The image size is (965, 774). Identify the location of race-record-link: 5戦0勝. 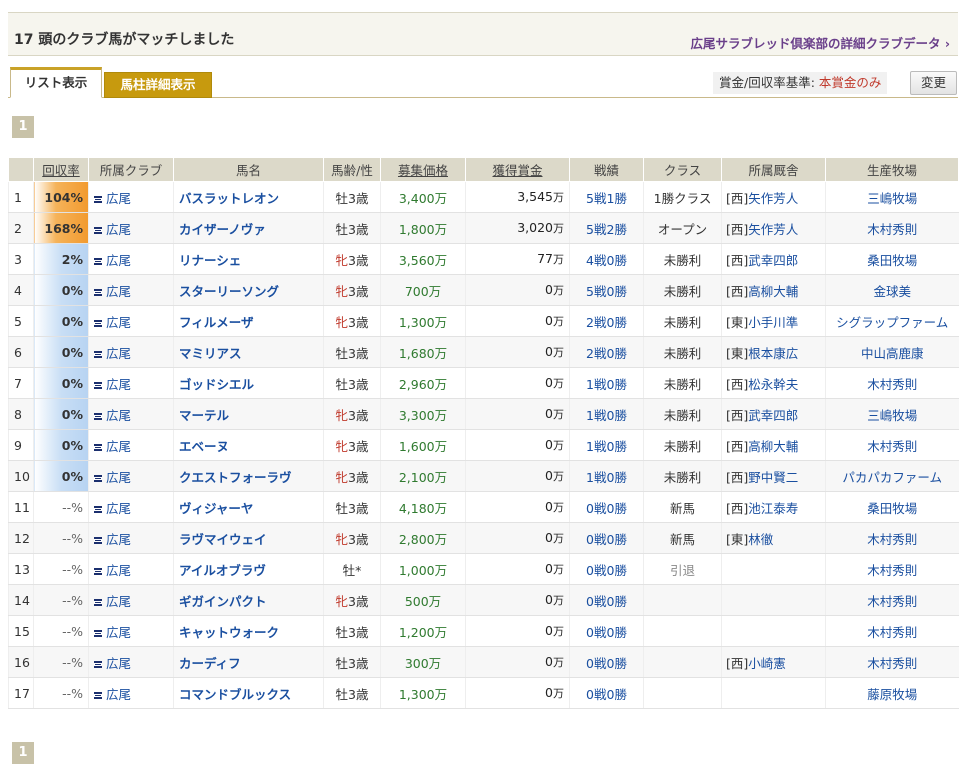
(606, 290).